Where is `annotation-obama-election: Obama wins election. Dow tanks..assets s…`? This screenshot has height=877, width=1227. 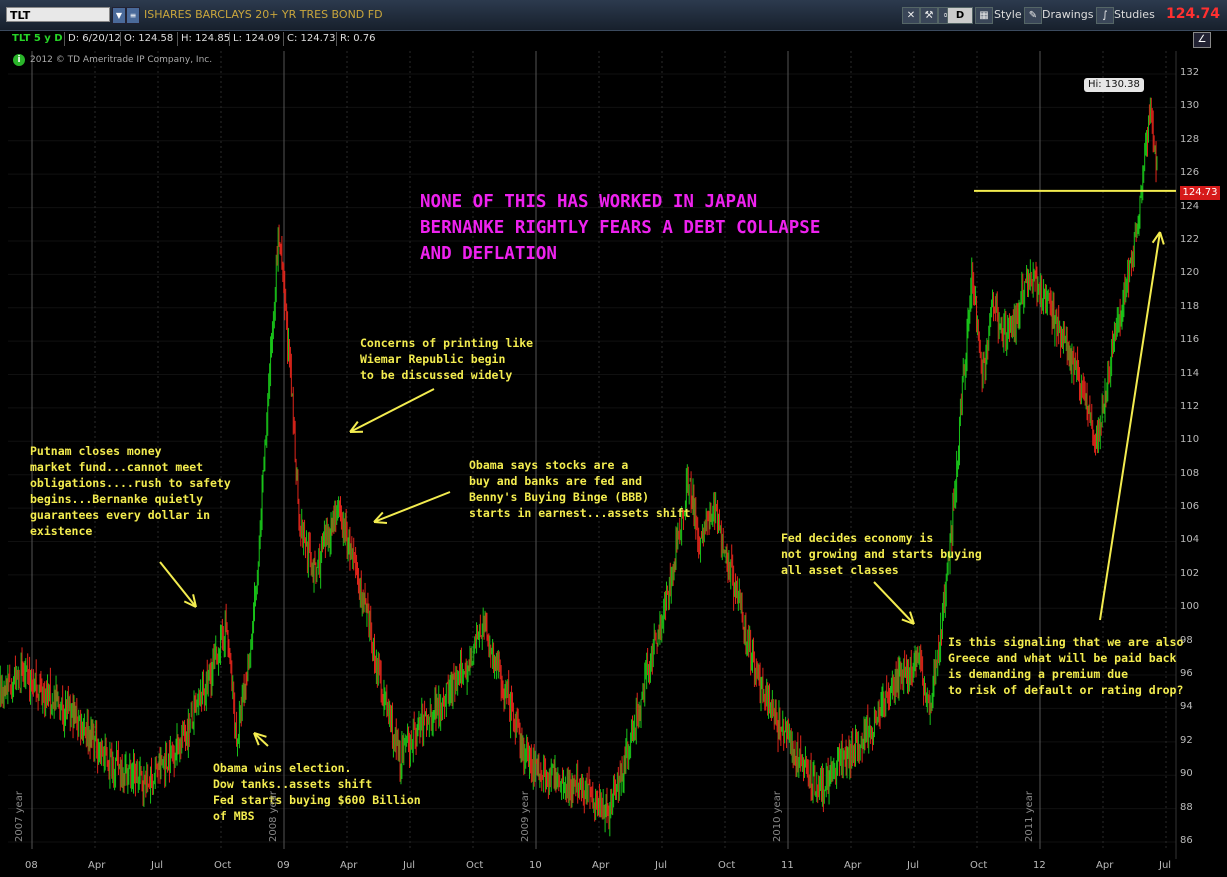
annotation-obama-election: Obama wins election. Dow tanks..assets s… is located at coordinates (317, 792).